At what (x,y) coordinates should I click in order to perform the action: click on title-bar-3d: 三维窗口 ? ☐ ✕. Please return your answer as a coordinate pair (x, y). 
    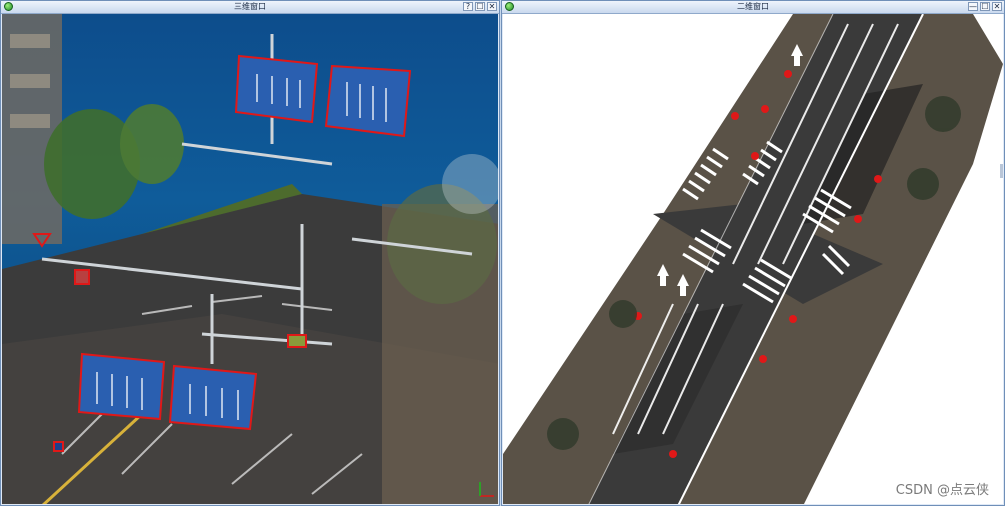
    Looking at the image, I should click on (250, 7).